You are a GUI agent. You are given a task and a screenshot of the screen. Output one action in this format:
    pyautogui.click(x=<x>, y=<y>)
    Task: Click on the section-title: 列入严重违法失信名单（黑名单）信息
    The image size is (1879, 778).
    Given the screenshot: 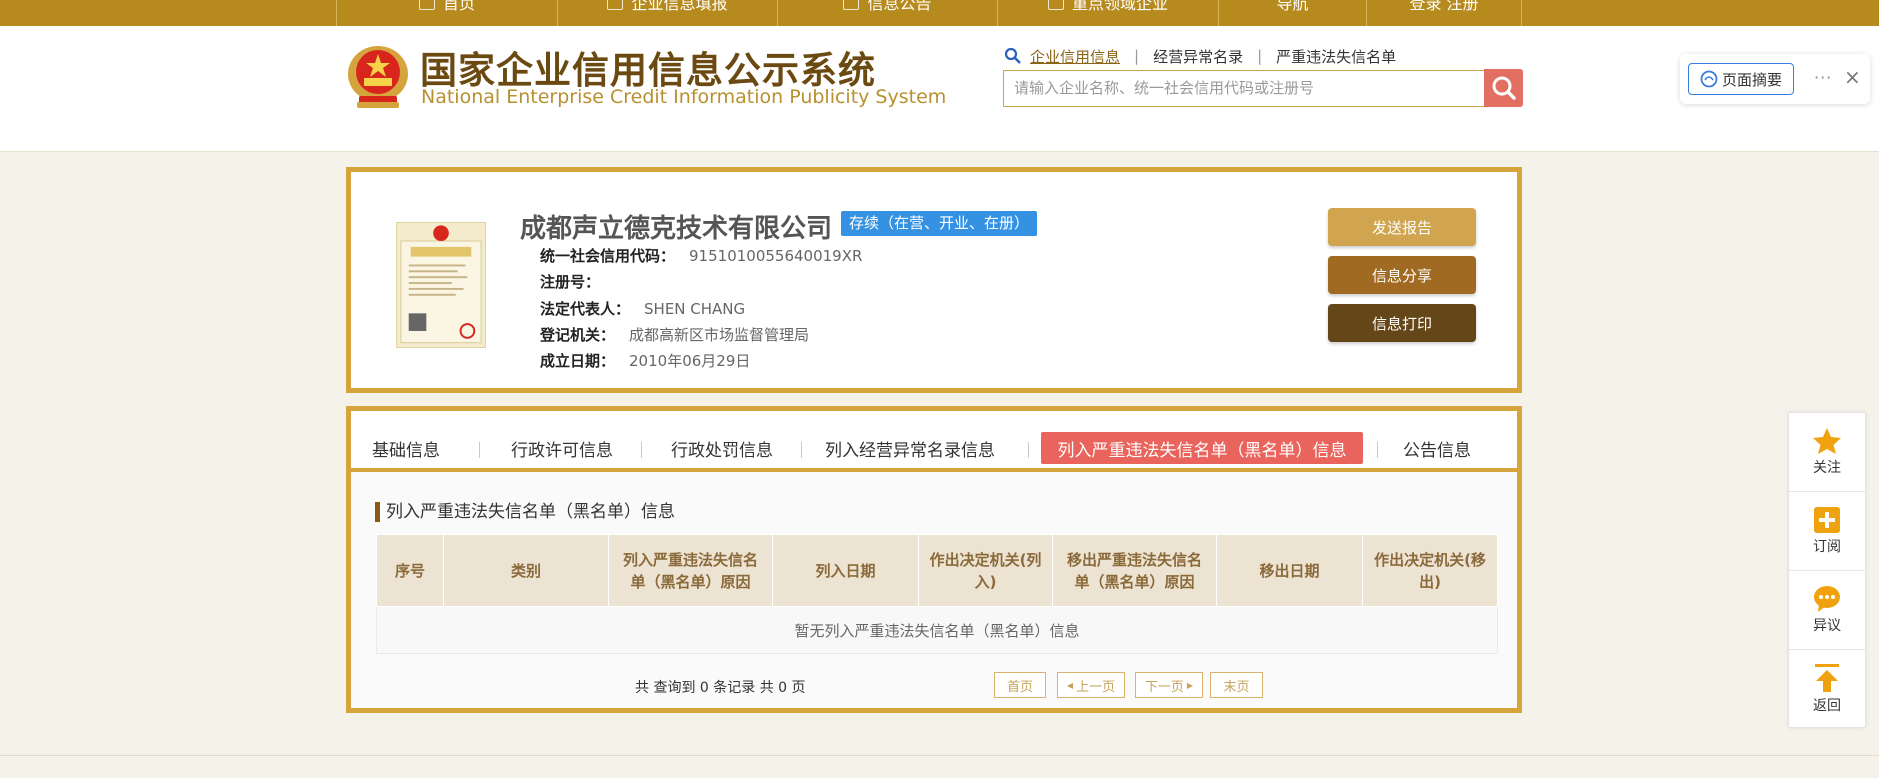 What is the action you would take?
    pyautogui.click(x=525, y=512)
    